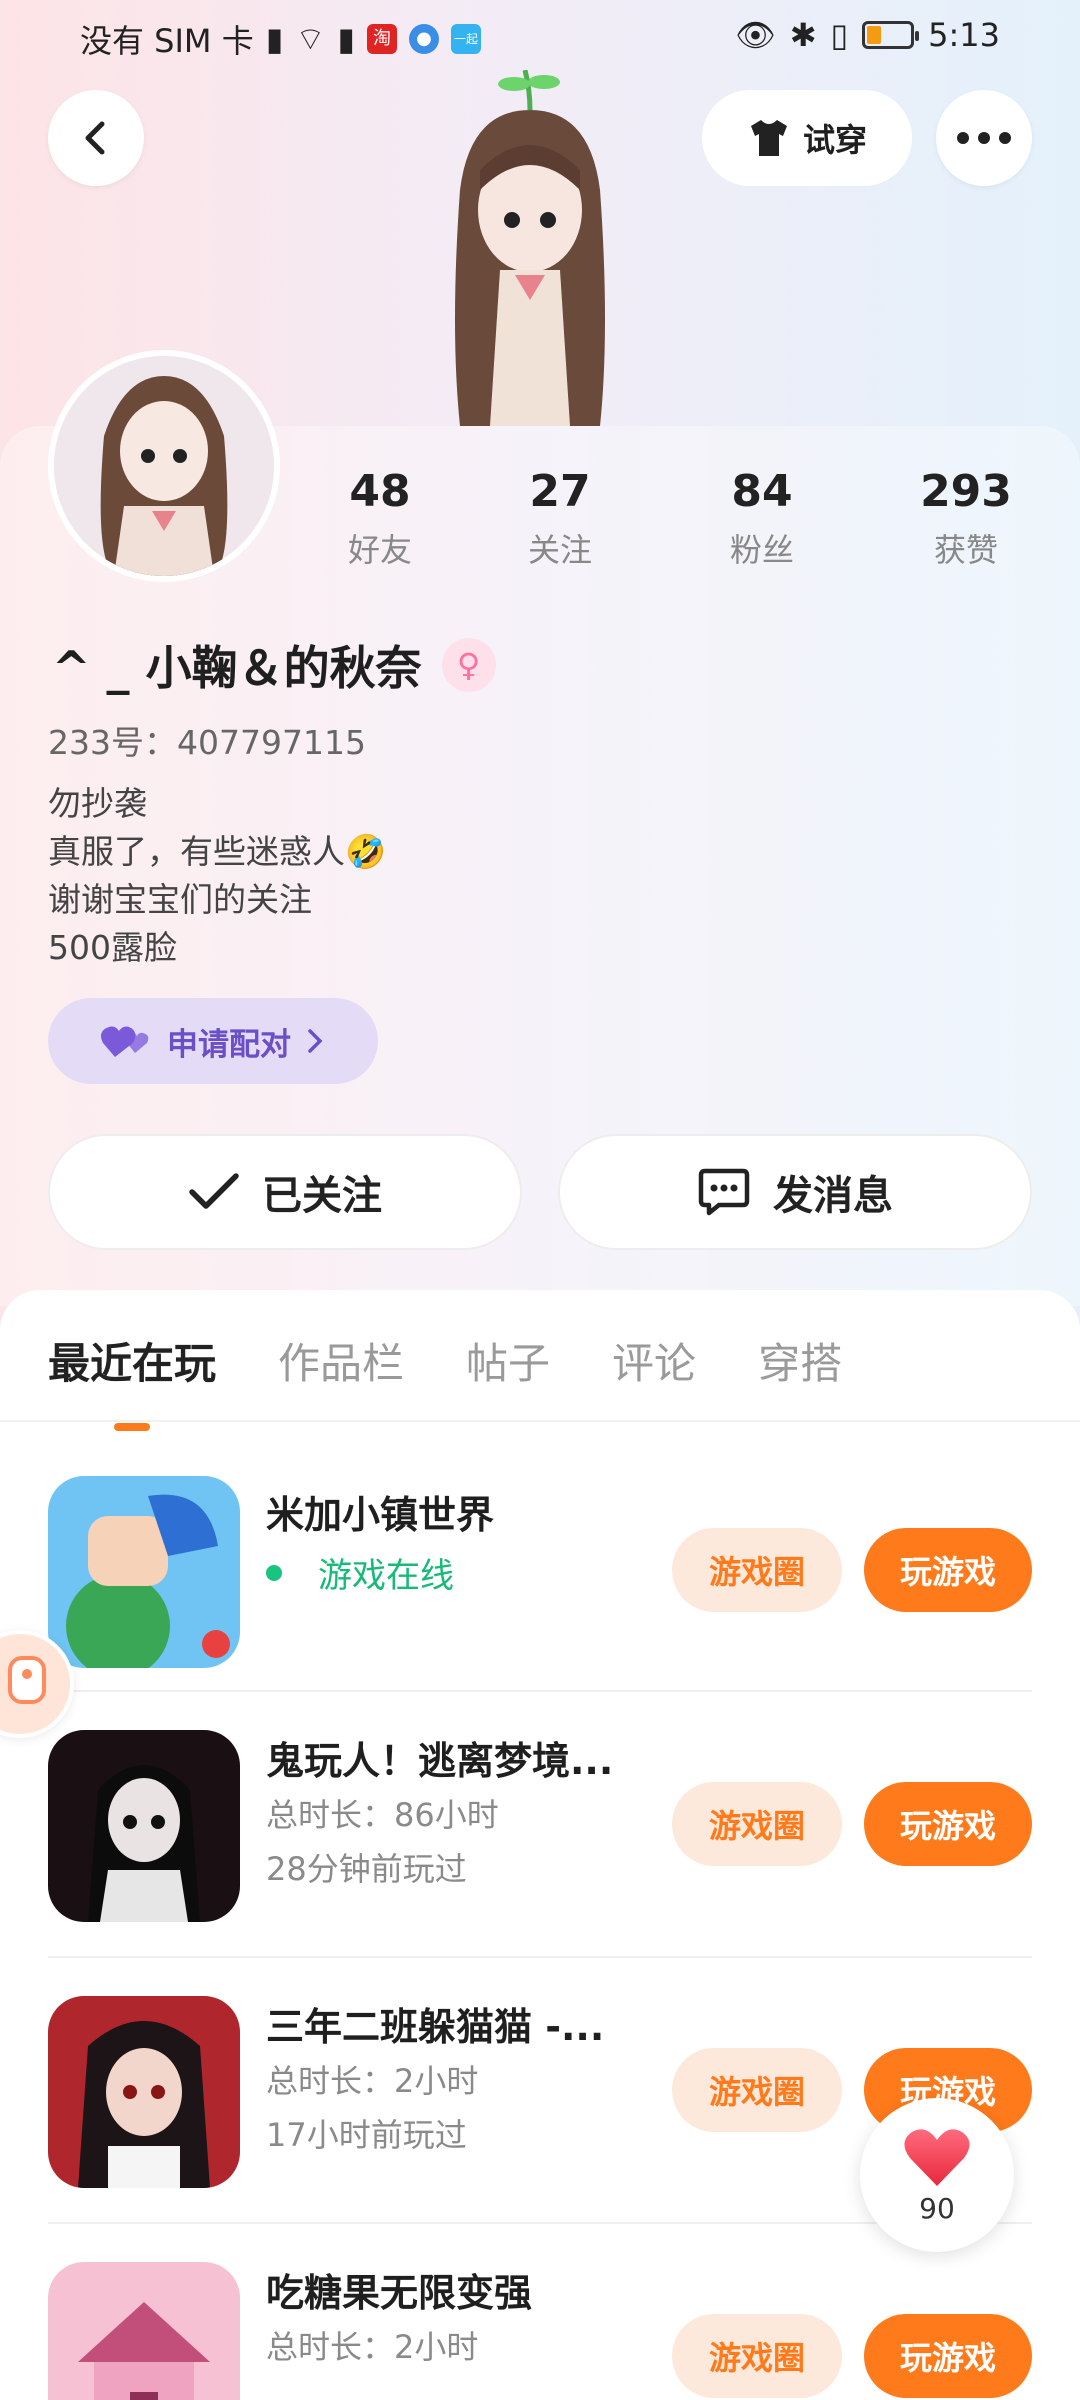 This screenshot has height=2400, width=1080. I want to click on tshirt-icon, so click(768, 138).